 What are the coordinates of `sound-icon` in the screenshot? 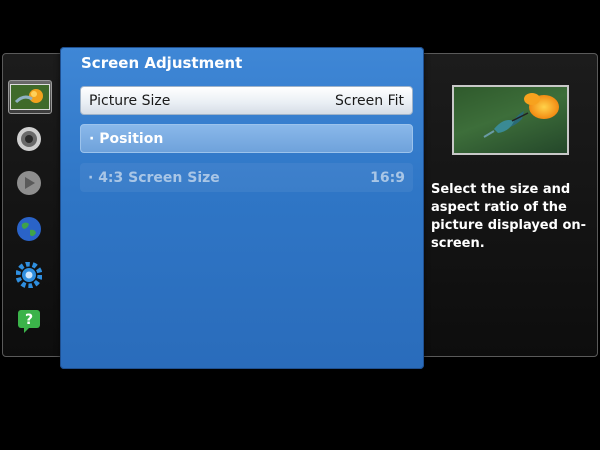 It's located at (29, 139).